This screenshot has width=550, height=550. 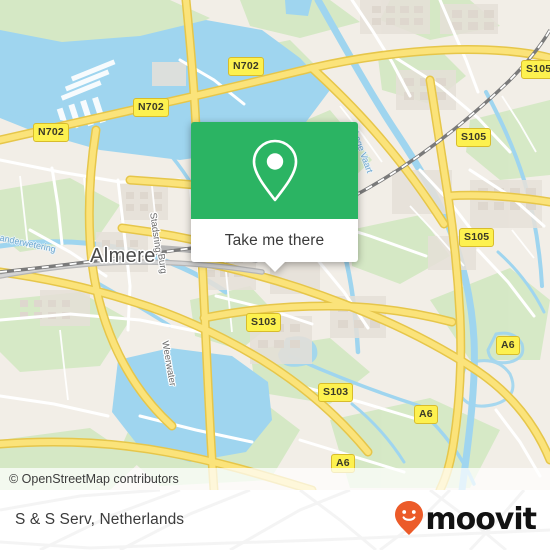 I want to click on moovit-wordmark: moovit, so click(x=481, y=519).